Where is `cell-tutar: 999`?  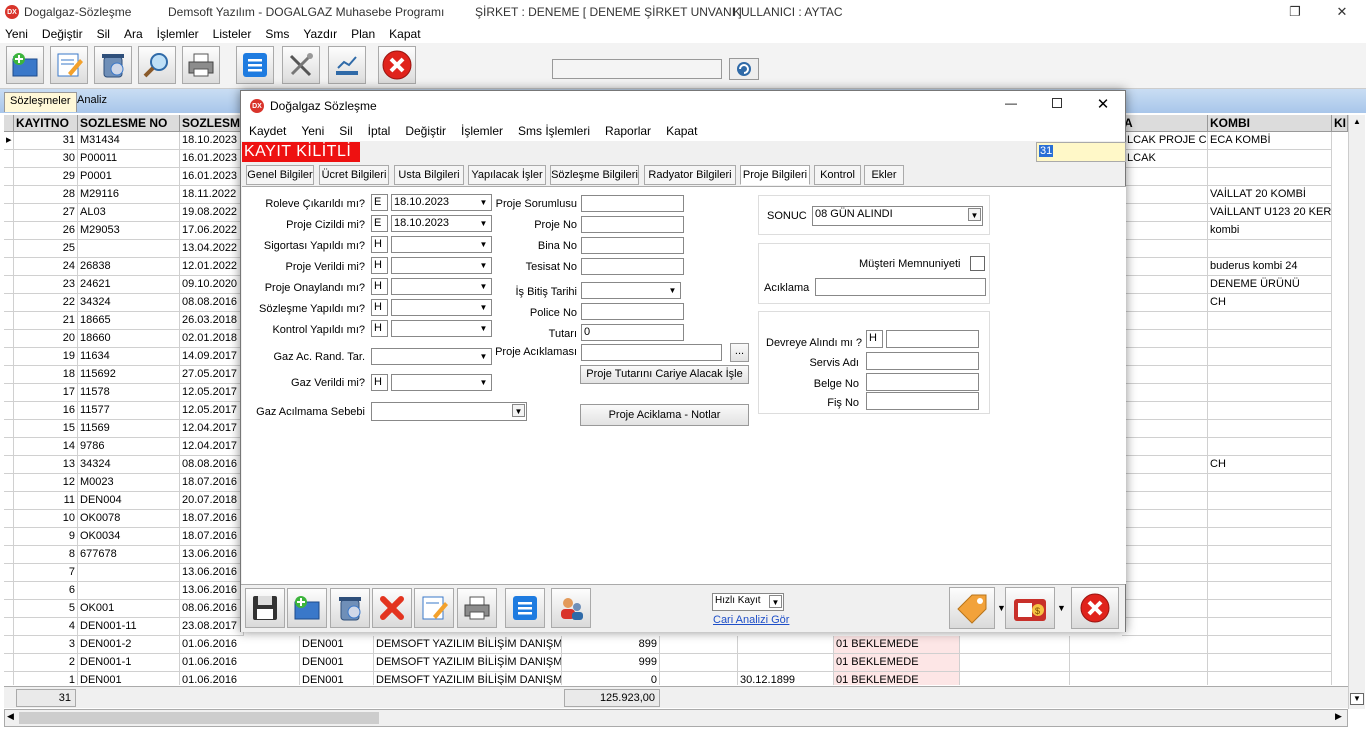 cell-tutar: 999 is located at coordinates (611, 663).